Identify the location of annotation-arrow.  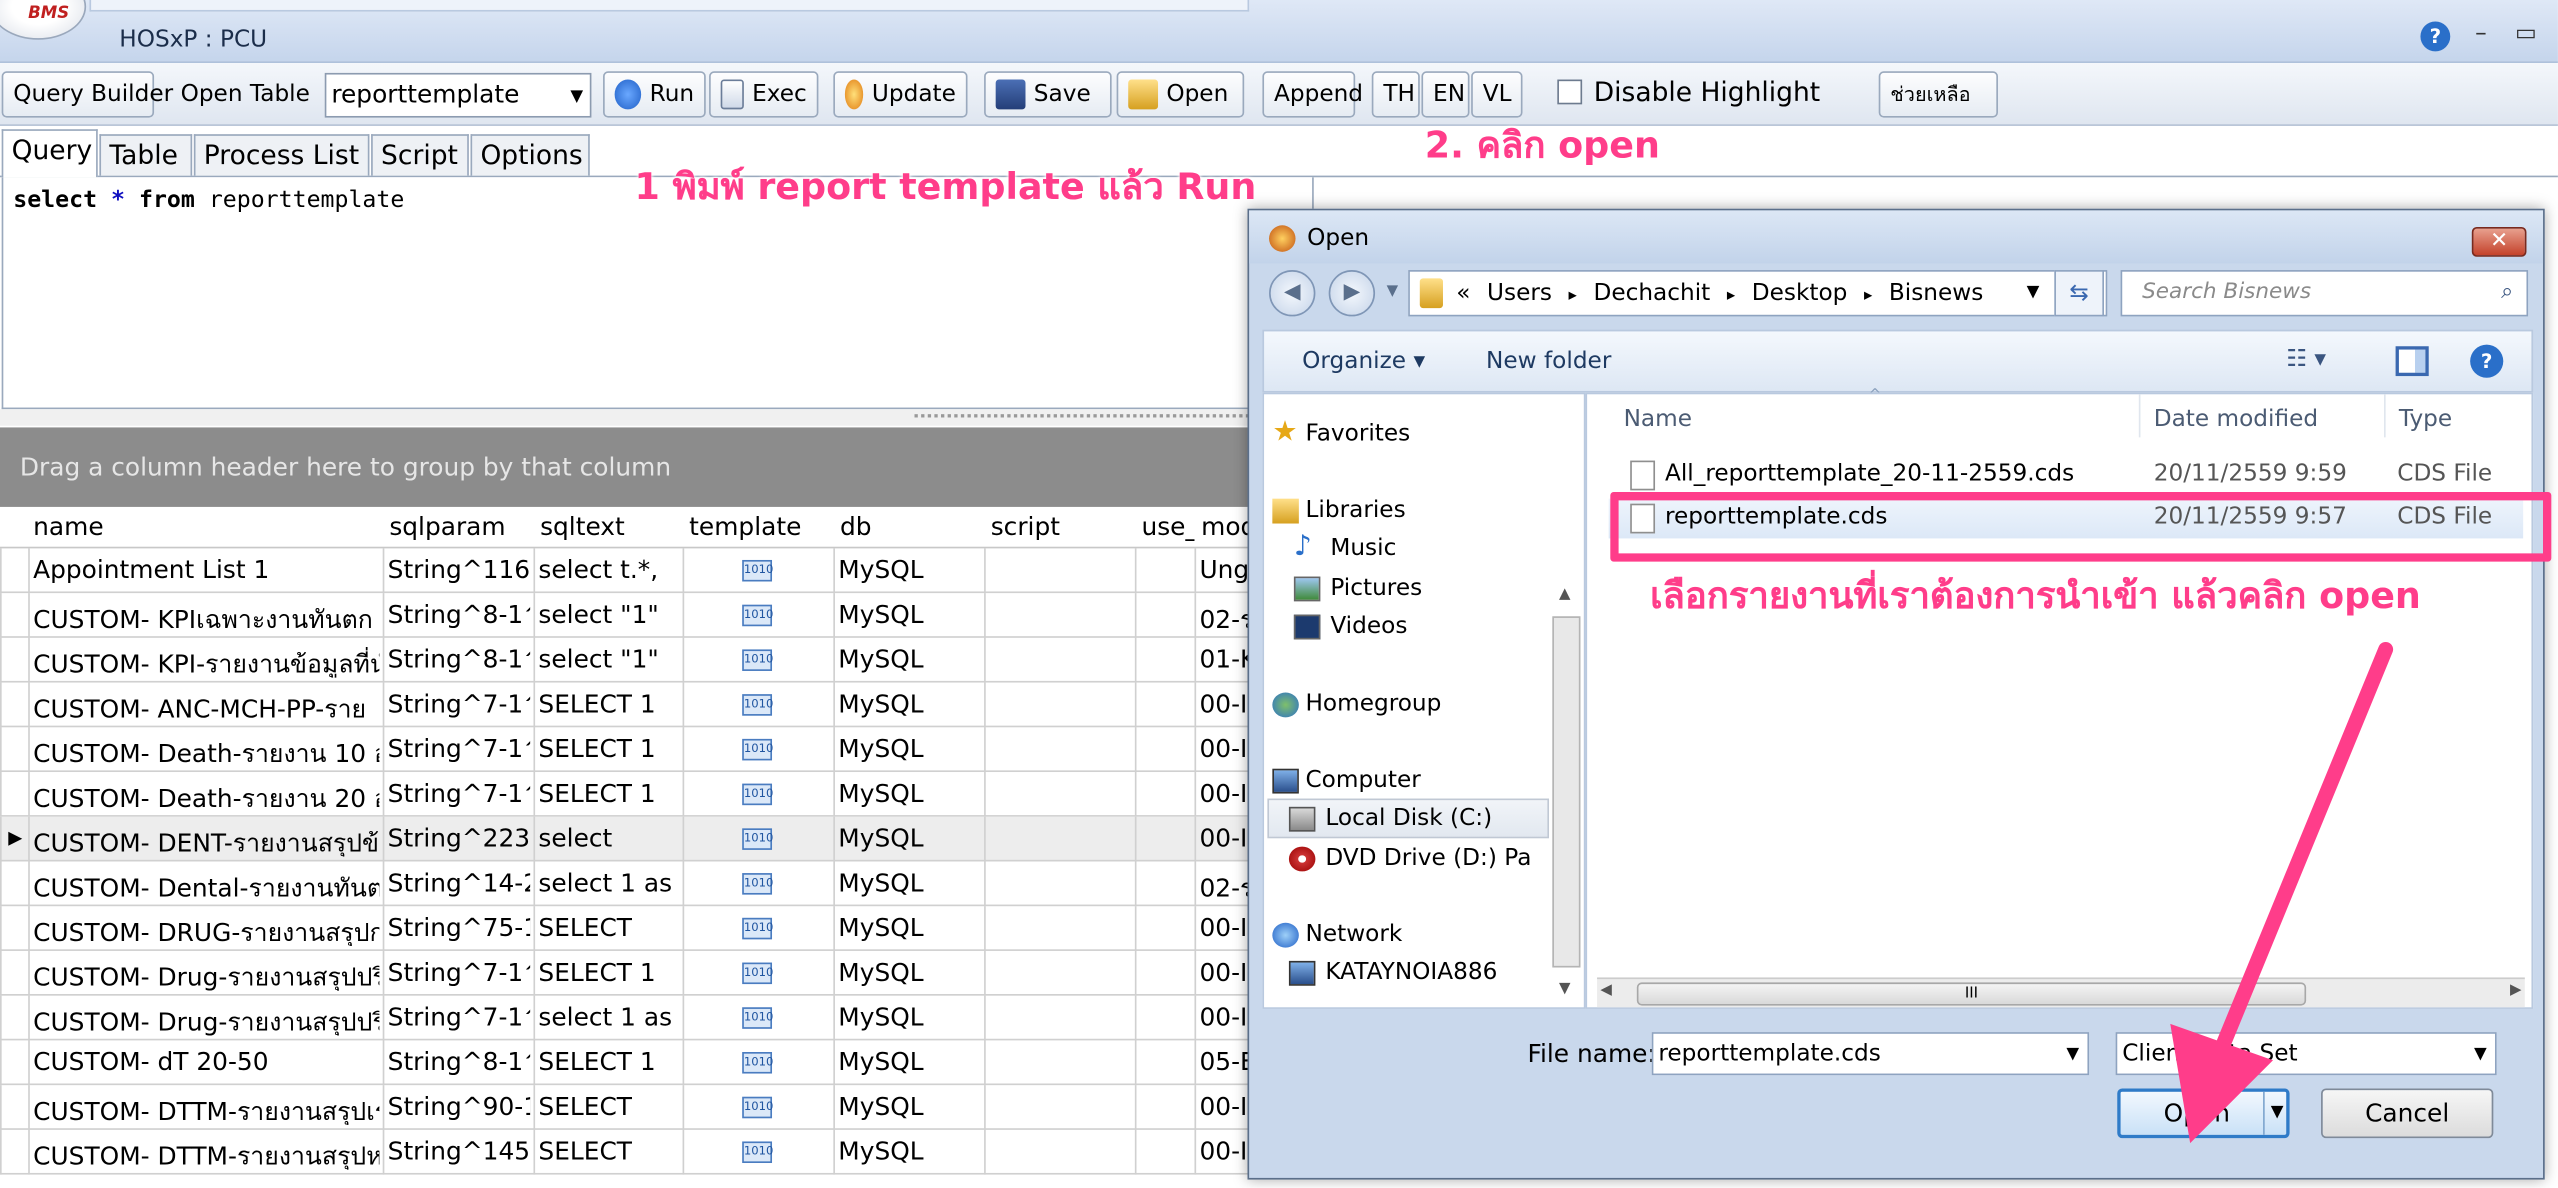
(2282, 892).